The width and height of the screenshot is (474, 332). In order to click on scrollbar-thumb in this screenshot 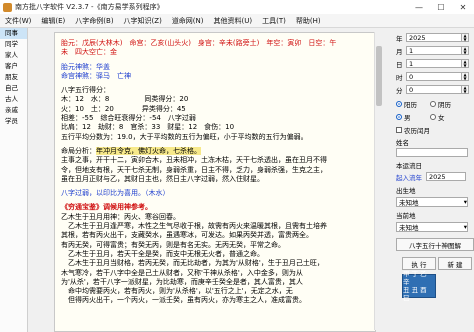, I will do `click(379, 76)`.